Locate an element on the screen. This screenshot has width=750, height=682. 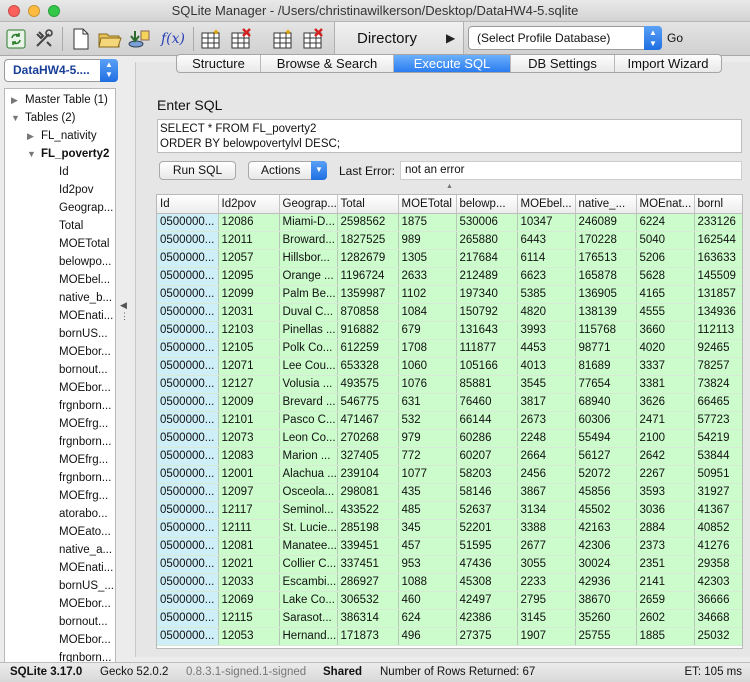
table-cell: 298081 is located at coordinates (368, 492).